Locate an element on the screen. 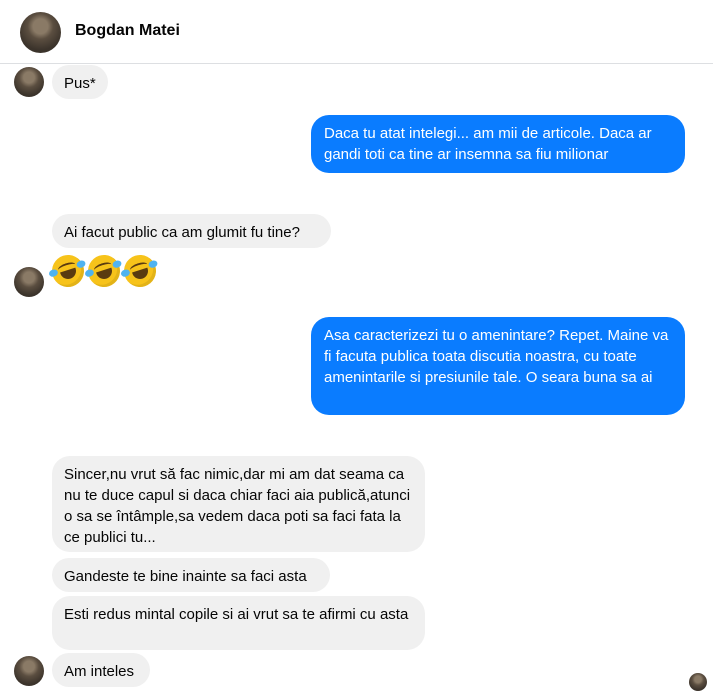  emoji-message is located at coordinates (104, 271).